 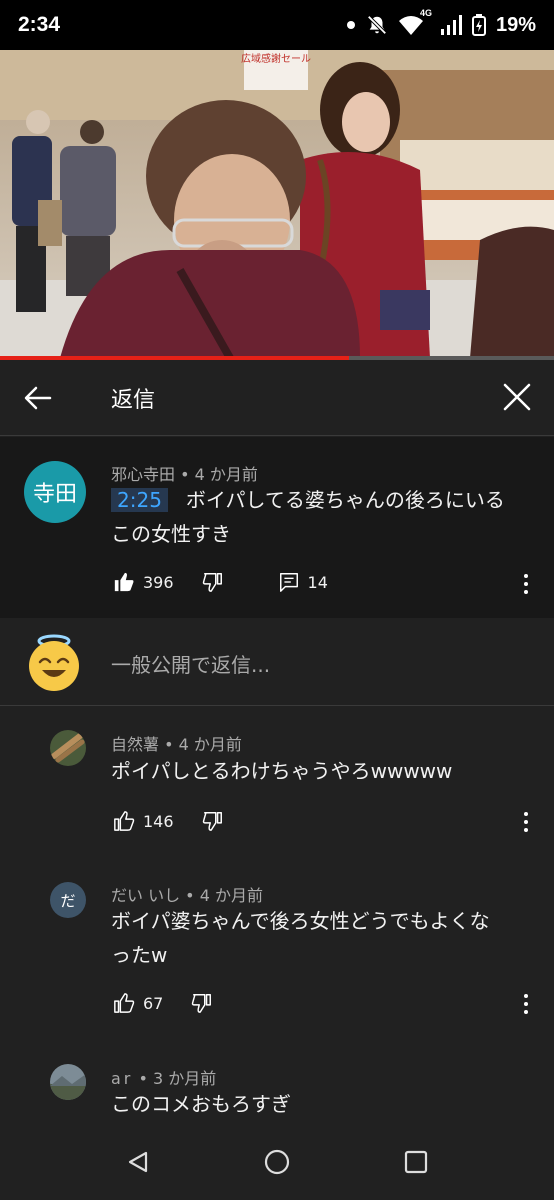 What do you see at coordinates (451, 25) in the screenshot?
I see `signal-icon` at bounding box center [451, 25].